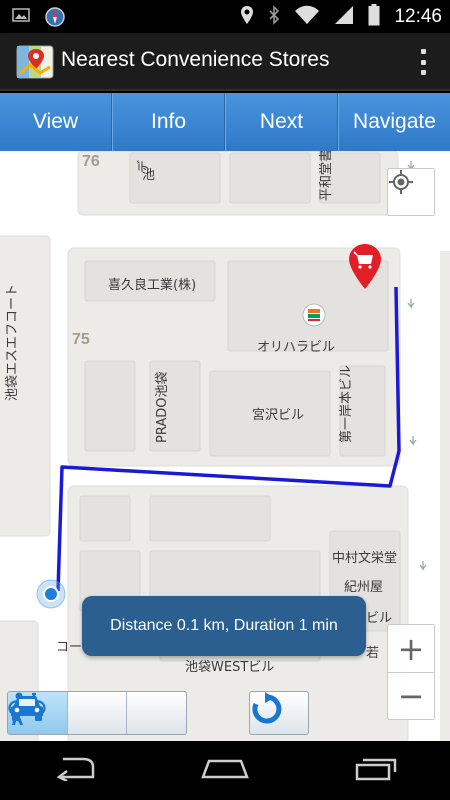 The image size is (450, 800). I want to click on back-arrow-icon, so click(75, 771).